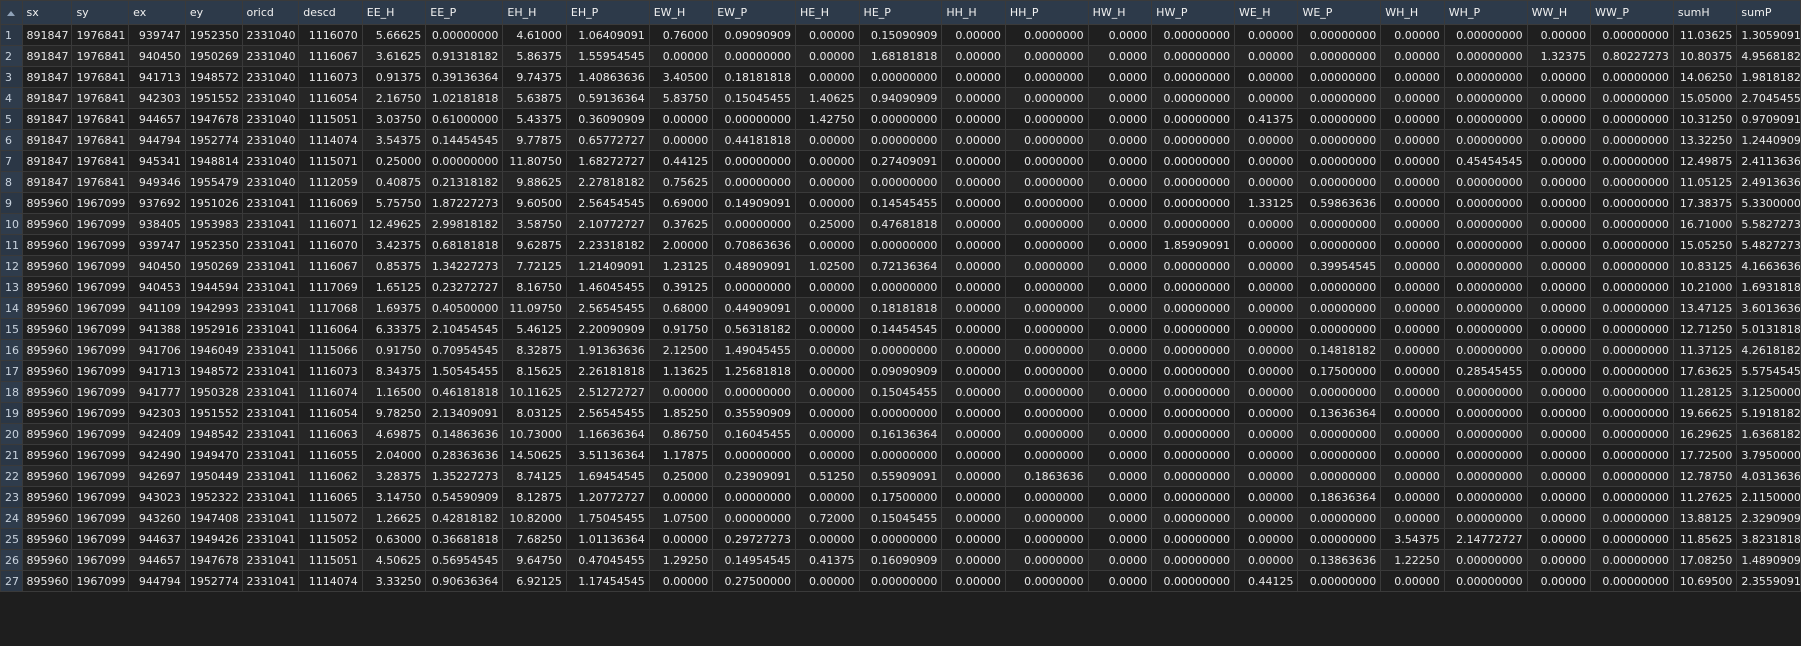 The image size is (1801, 646). I want to click on table-cell: 2.14772727, so click(1485, 539).